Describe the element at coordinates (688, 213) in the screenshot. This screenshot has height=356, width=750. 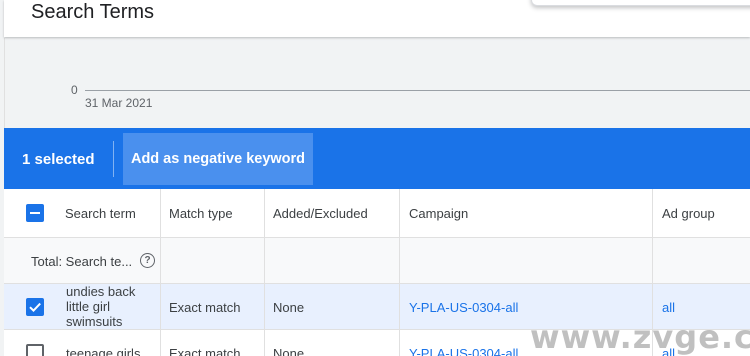
I see `column-header-ad-group: Ad group` at that location.